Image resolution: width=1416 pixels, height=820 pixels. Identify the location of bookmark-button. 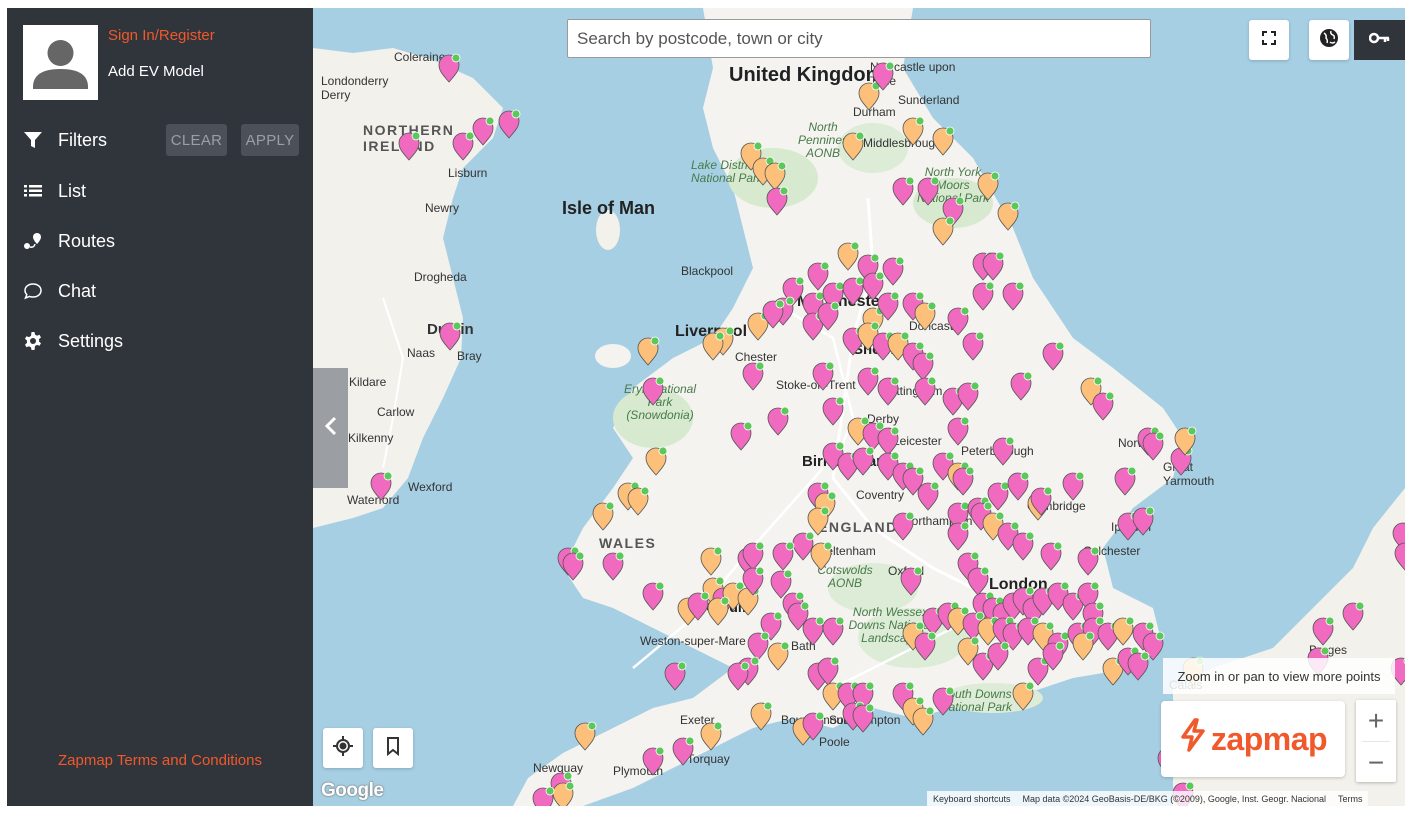
(393, 748).